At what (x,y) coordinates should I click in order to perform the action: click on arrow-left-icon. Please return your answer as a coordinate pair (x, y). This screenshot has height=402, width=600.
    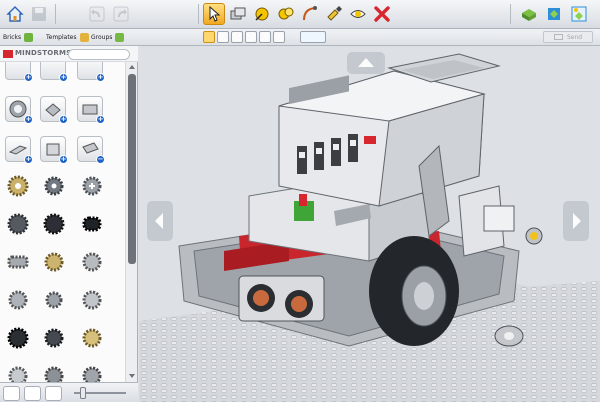
    Looking at the image, I should click on (159, 221).